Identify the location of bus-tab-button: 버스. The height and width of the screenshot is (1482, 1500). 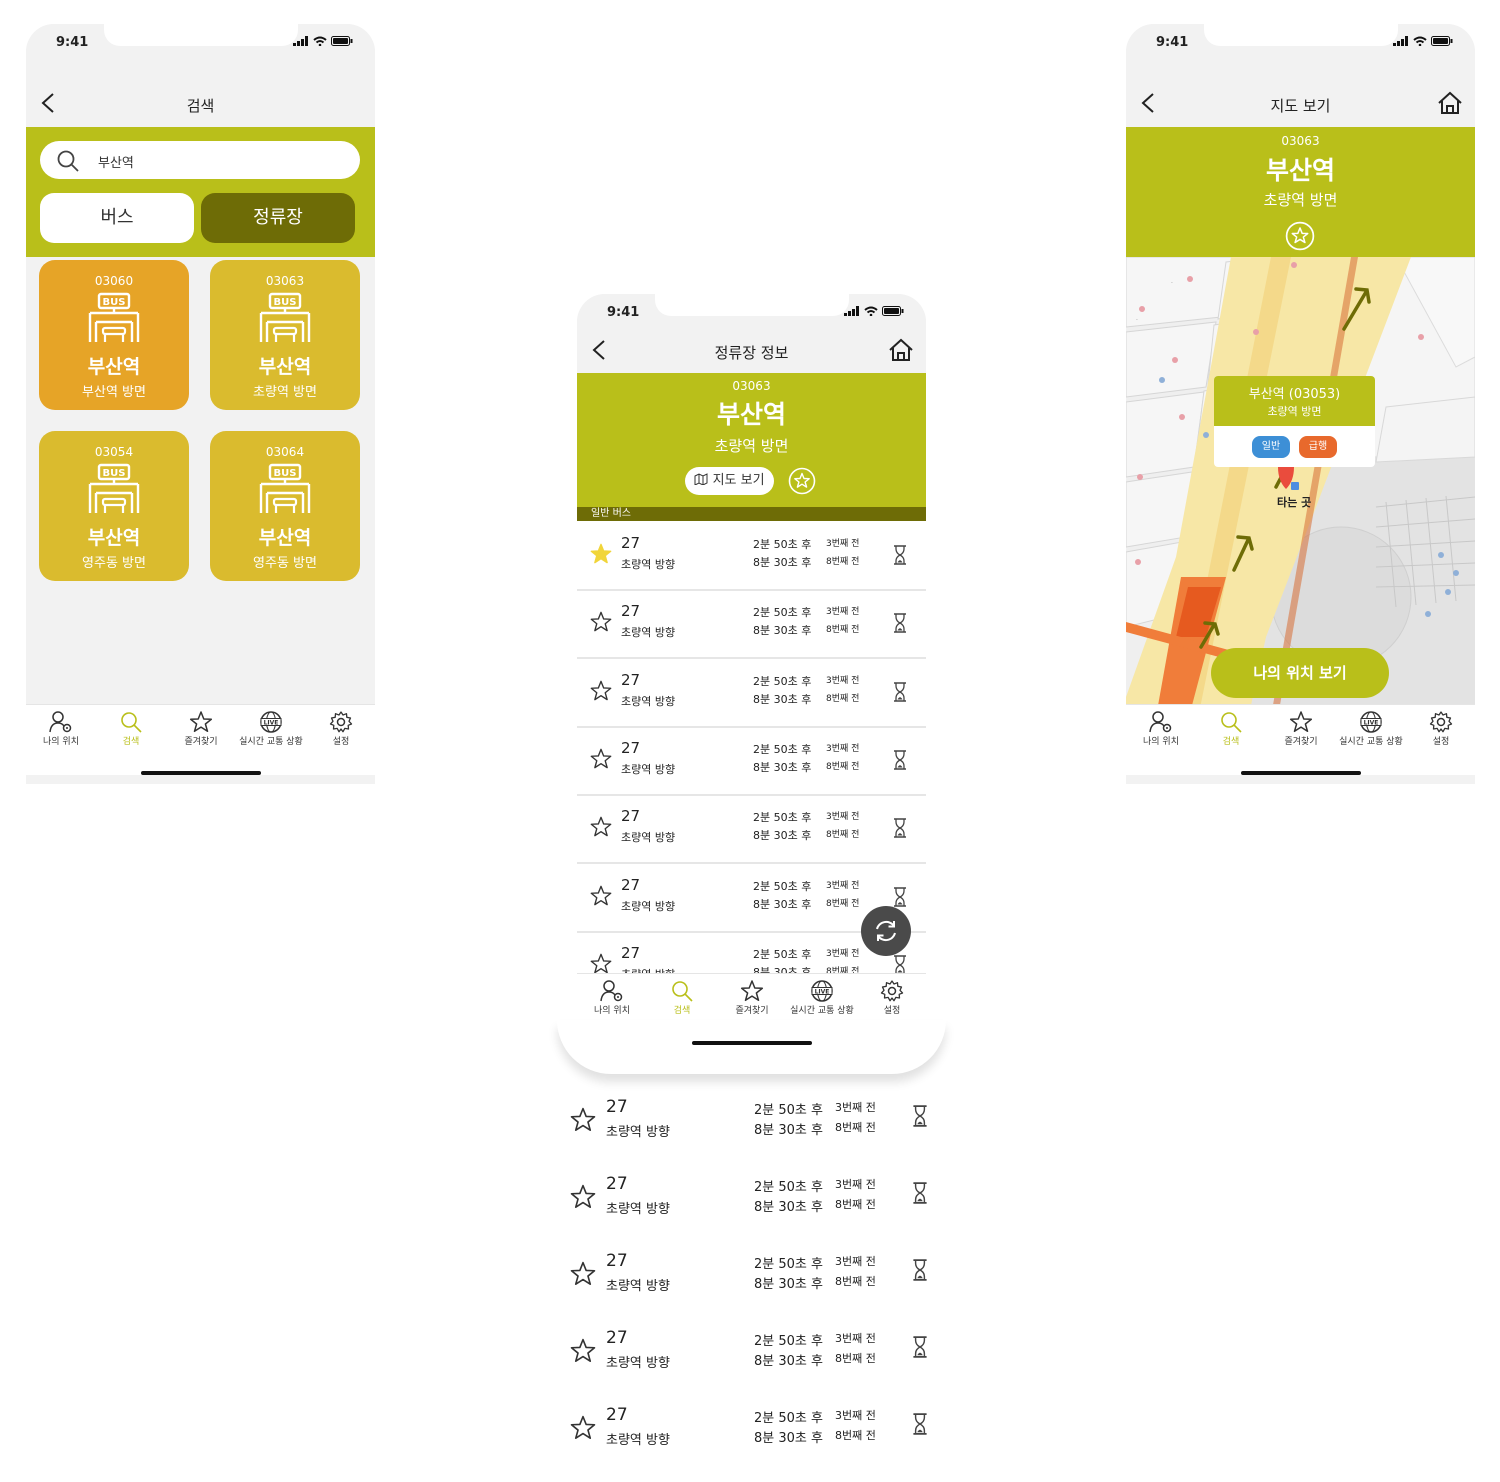
(117, 218).